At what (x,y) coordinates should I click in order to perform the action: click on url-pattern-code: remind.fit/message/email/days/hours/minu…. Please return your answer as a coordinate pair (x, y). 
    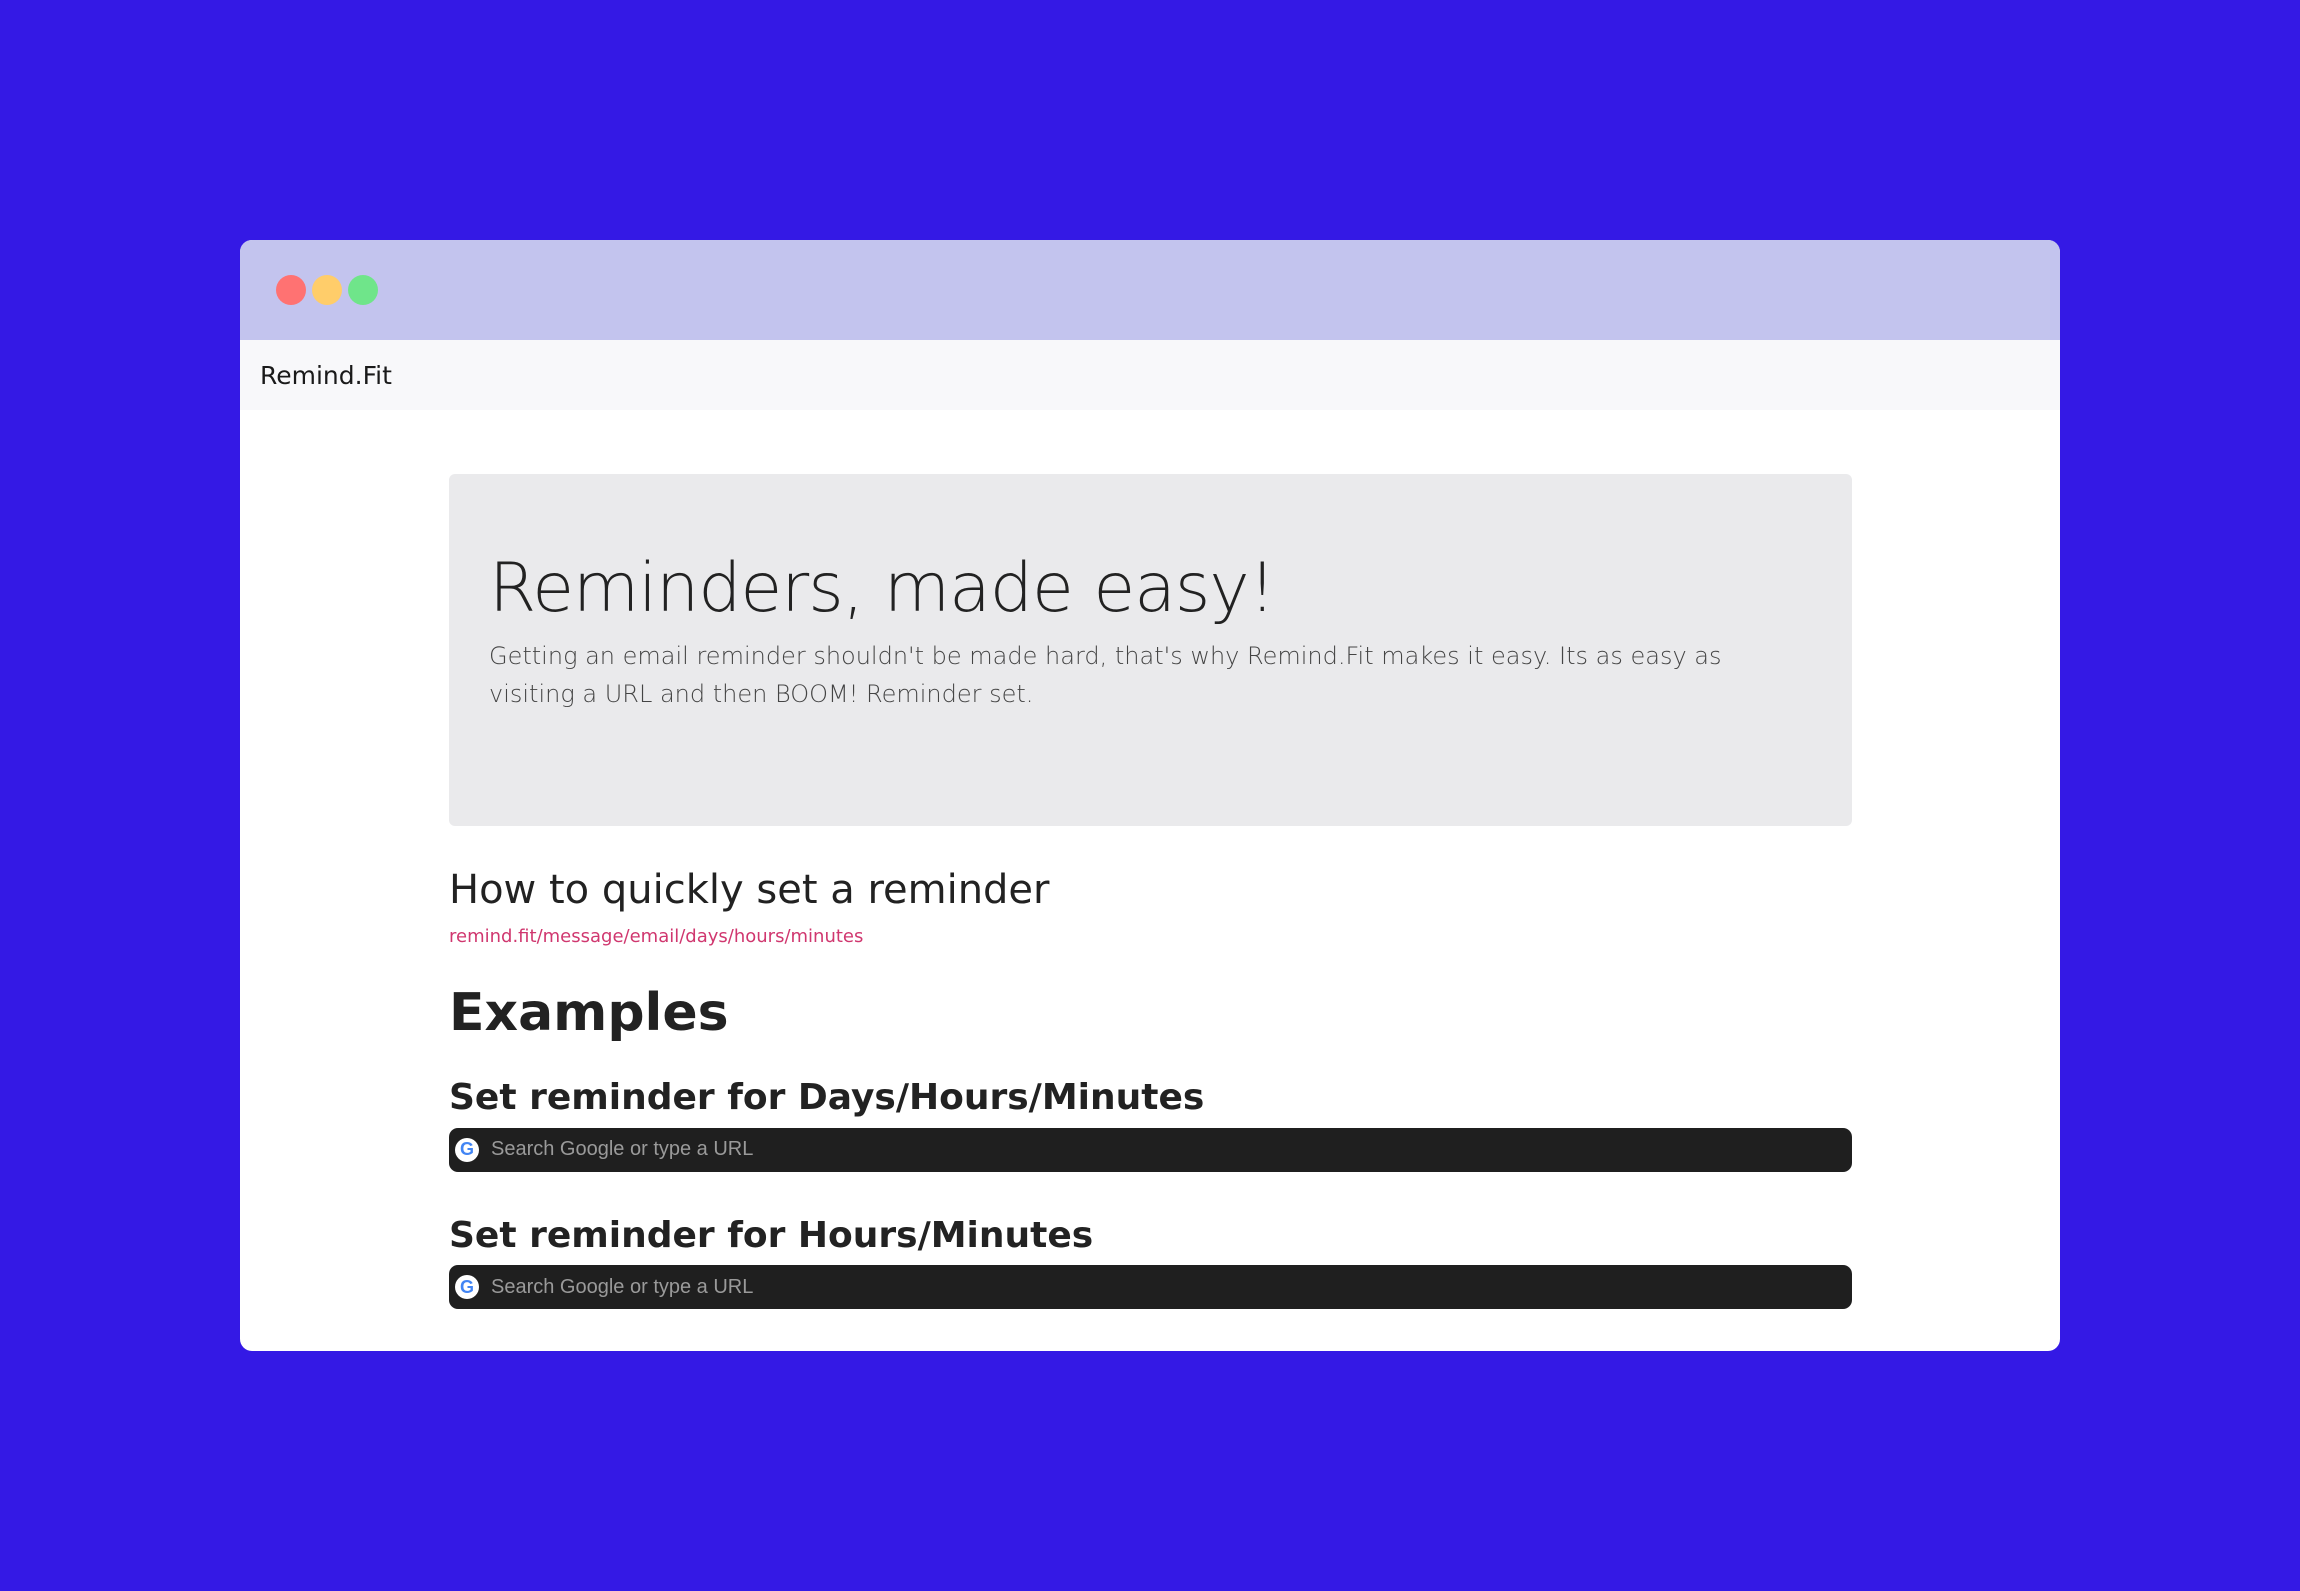
    Looking at the image, I should click on (656, 936).